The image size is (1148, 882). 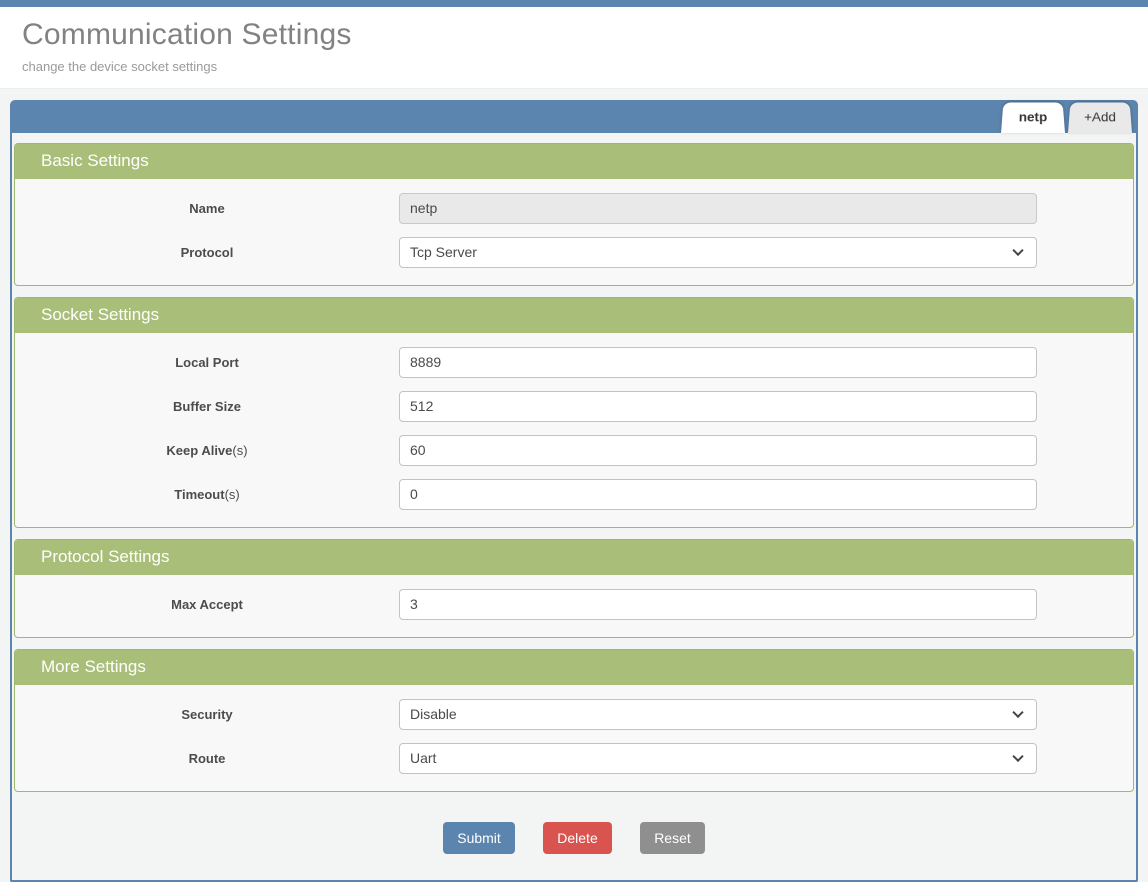 I want to click on delete-button: Delete, so click(x=577, y=838).